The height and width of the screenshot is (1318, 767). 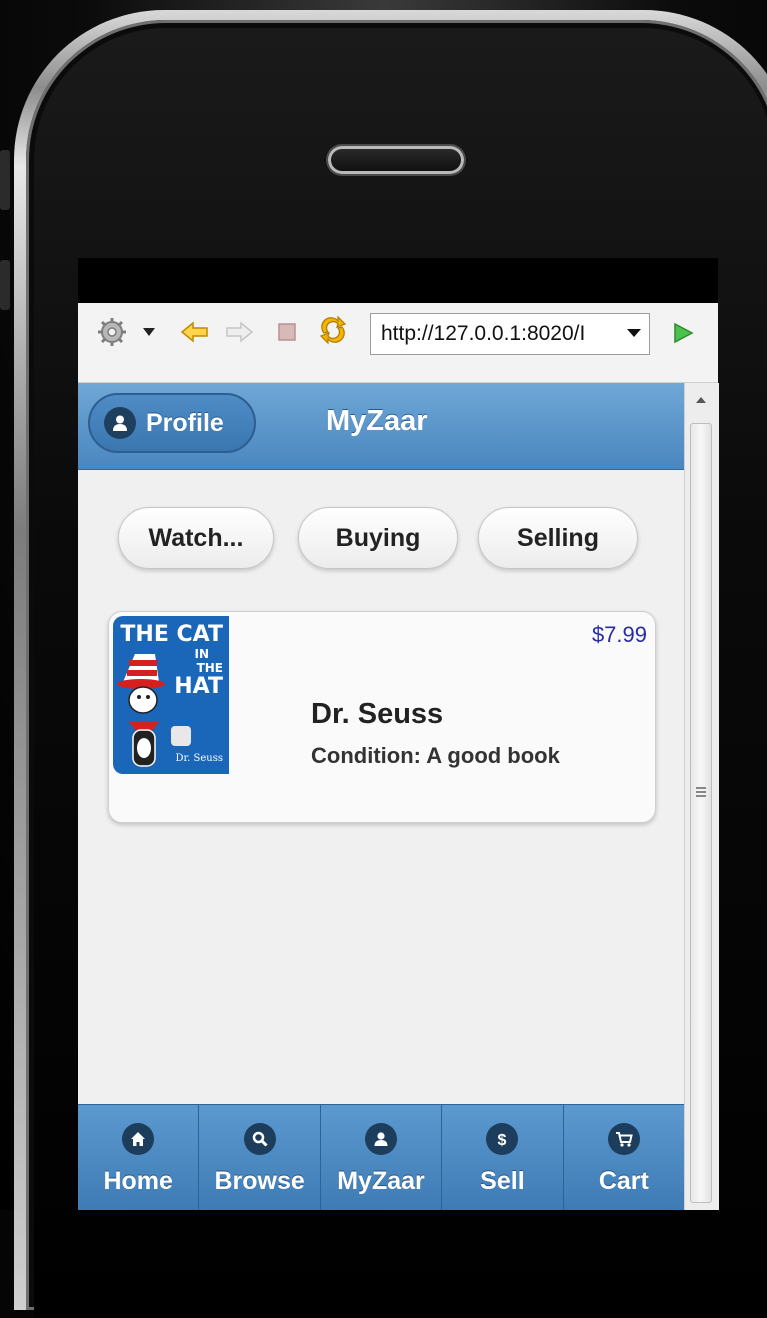 I want to click on tab-label: MyZaar, so click(x=381, y=1181).